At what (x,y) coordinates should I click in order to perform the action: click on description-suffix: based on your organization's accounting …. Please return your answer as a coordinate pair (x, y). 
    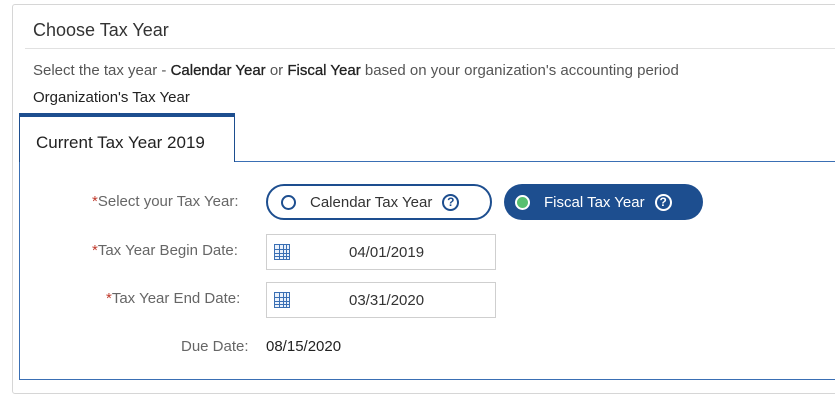
    Looking at the image, I should click on (519, 70).